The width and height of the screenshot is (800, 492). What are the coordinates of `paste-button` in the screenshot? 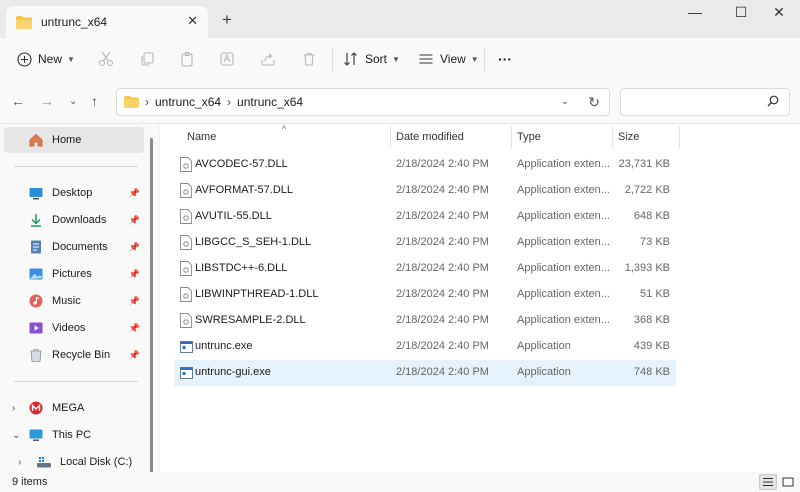 It's located at (187, 59).